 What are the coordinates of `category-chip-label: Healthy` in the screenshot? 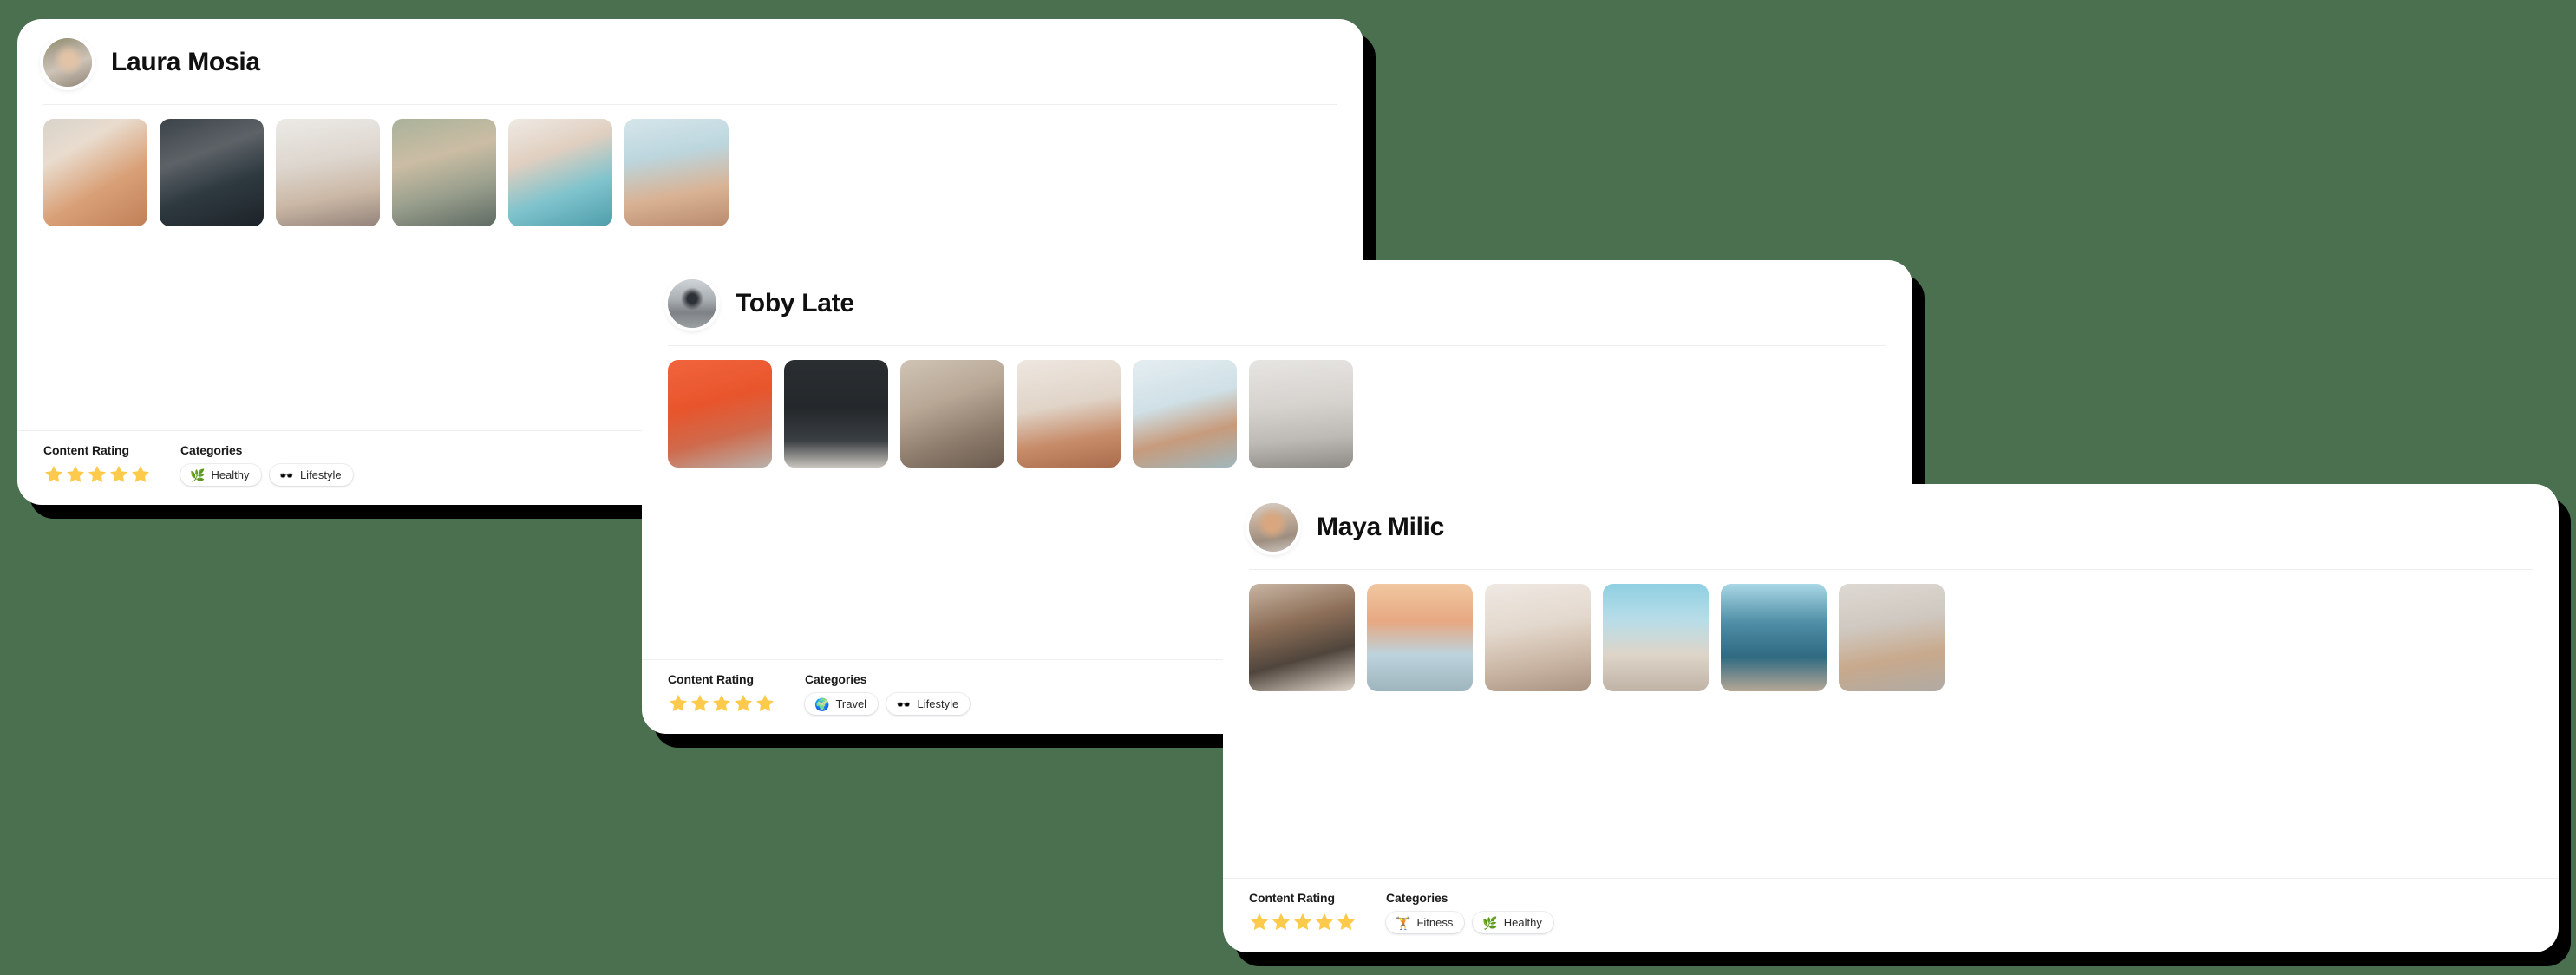 It's located at (1522, 922).